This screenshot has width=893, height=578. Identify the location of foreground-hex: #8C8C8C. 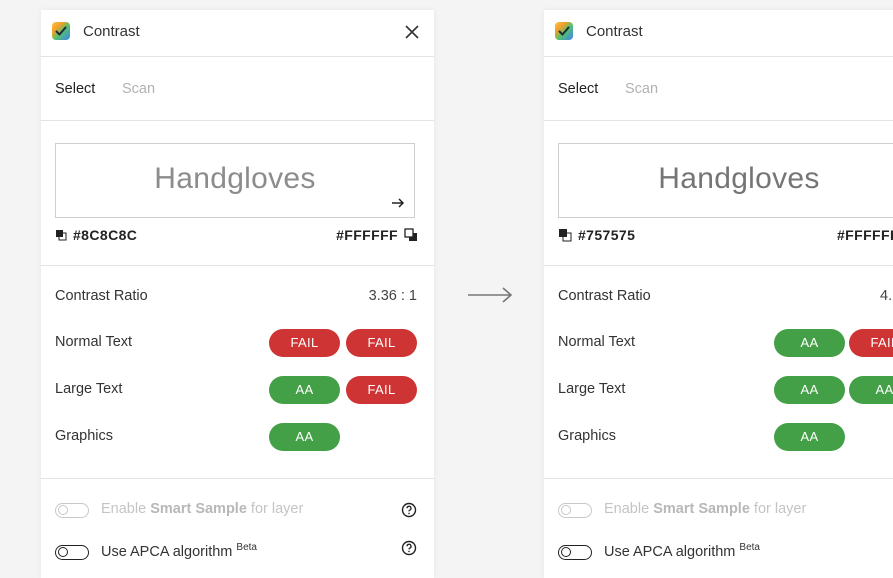
(105, 235).